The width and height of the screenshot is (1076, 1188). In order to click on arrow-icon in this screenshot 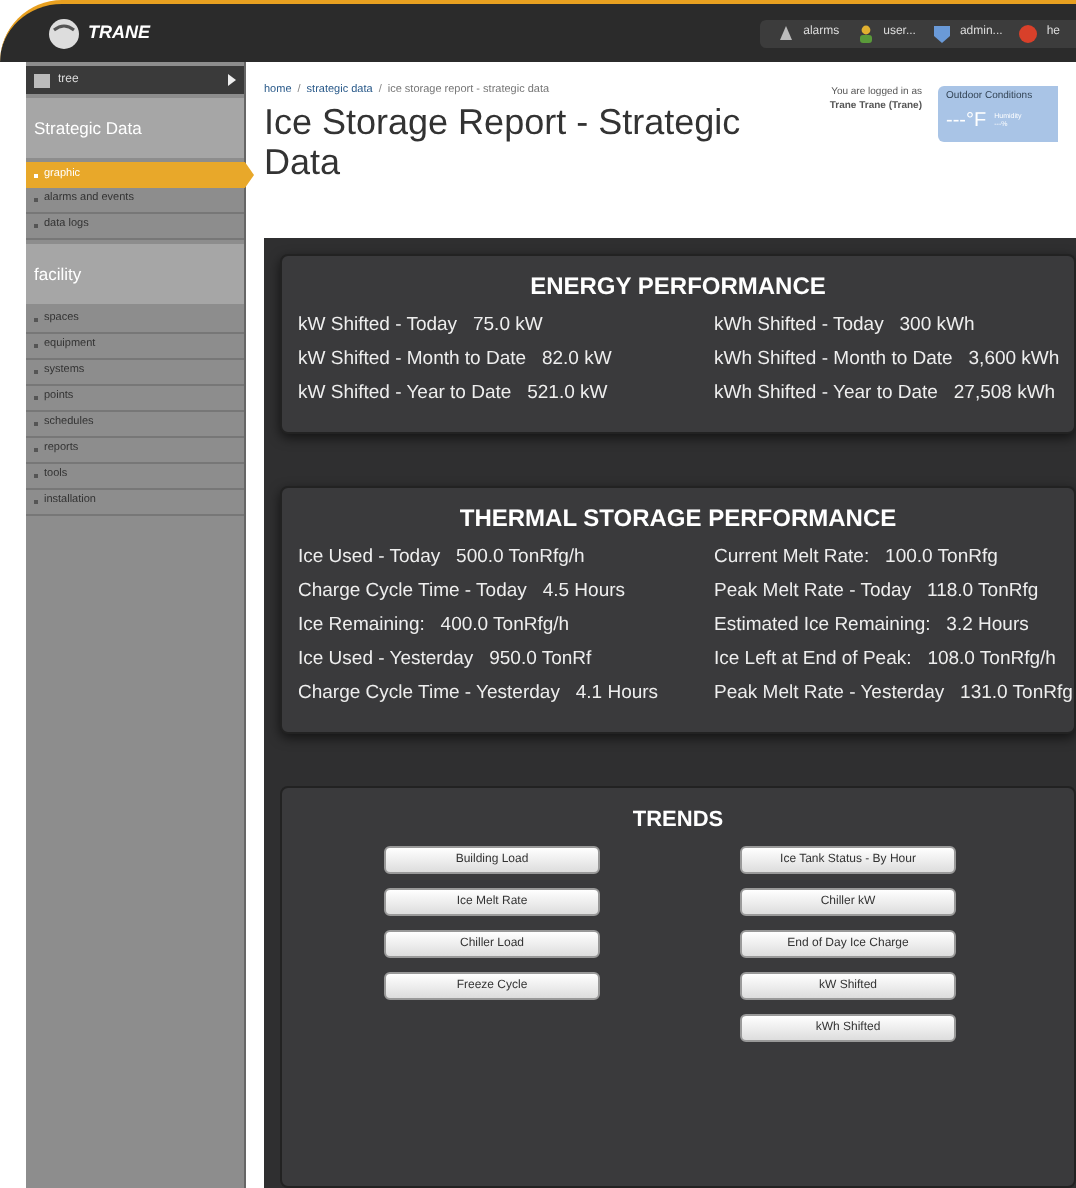, I will do `click(232, 80)`.